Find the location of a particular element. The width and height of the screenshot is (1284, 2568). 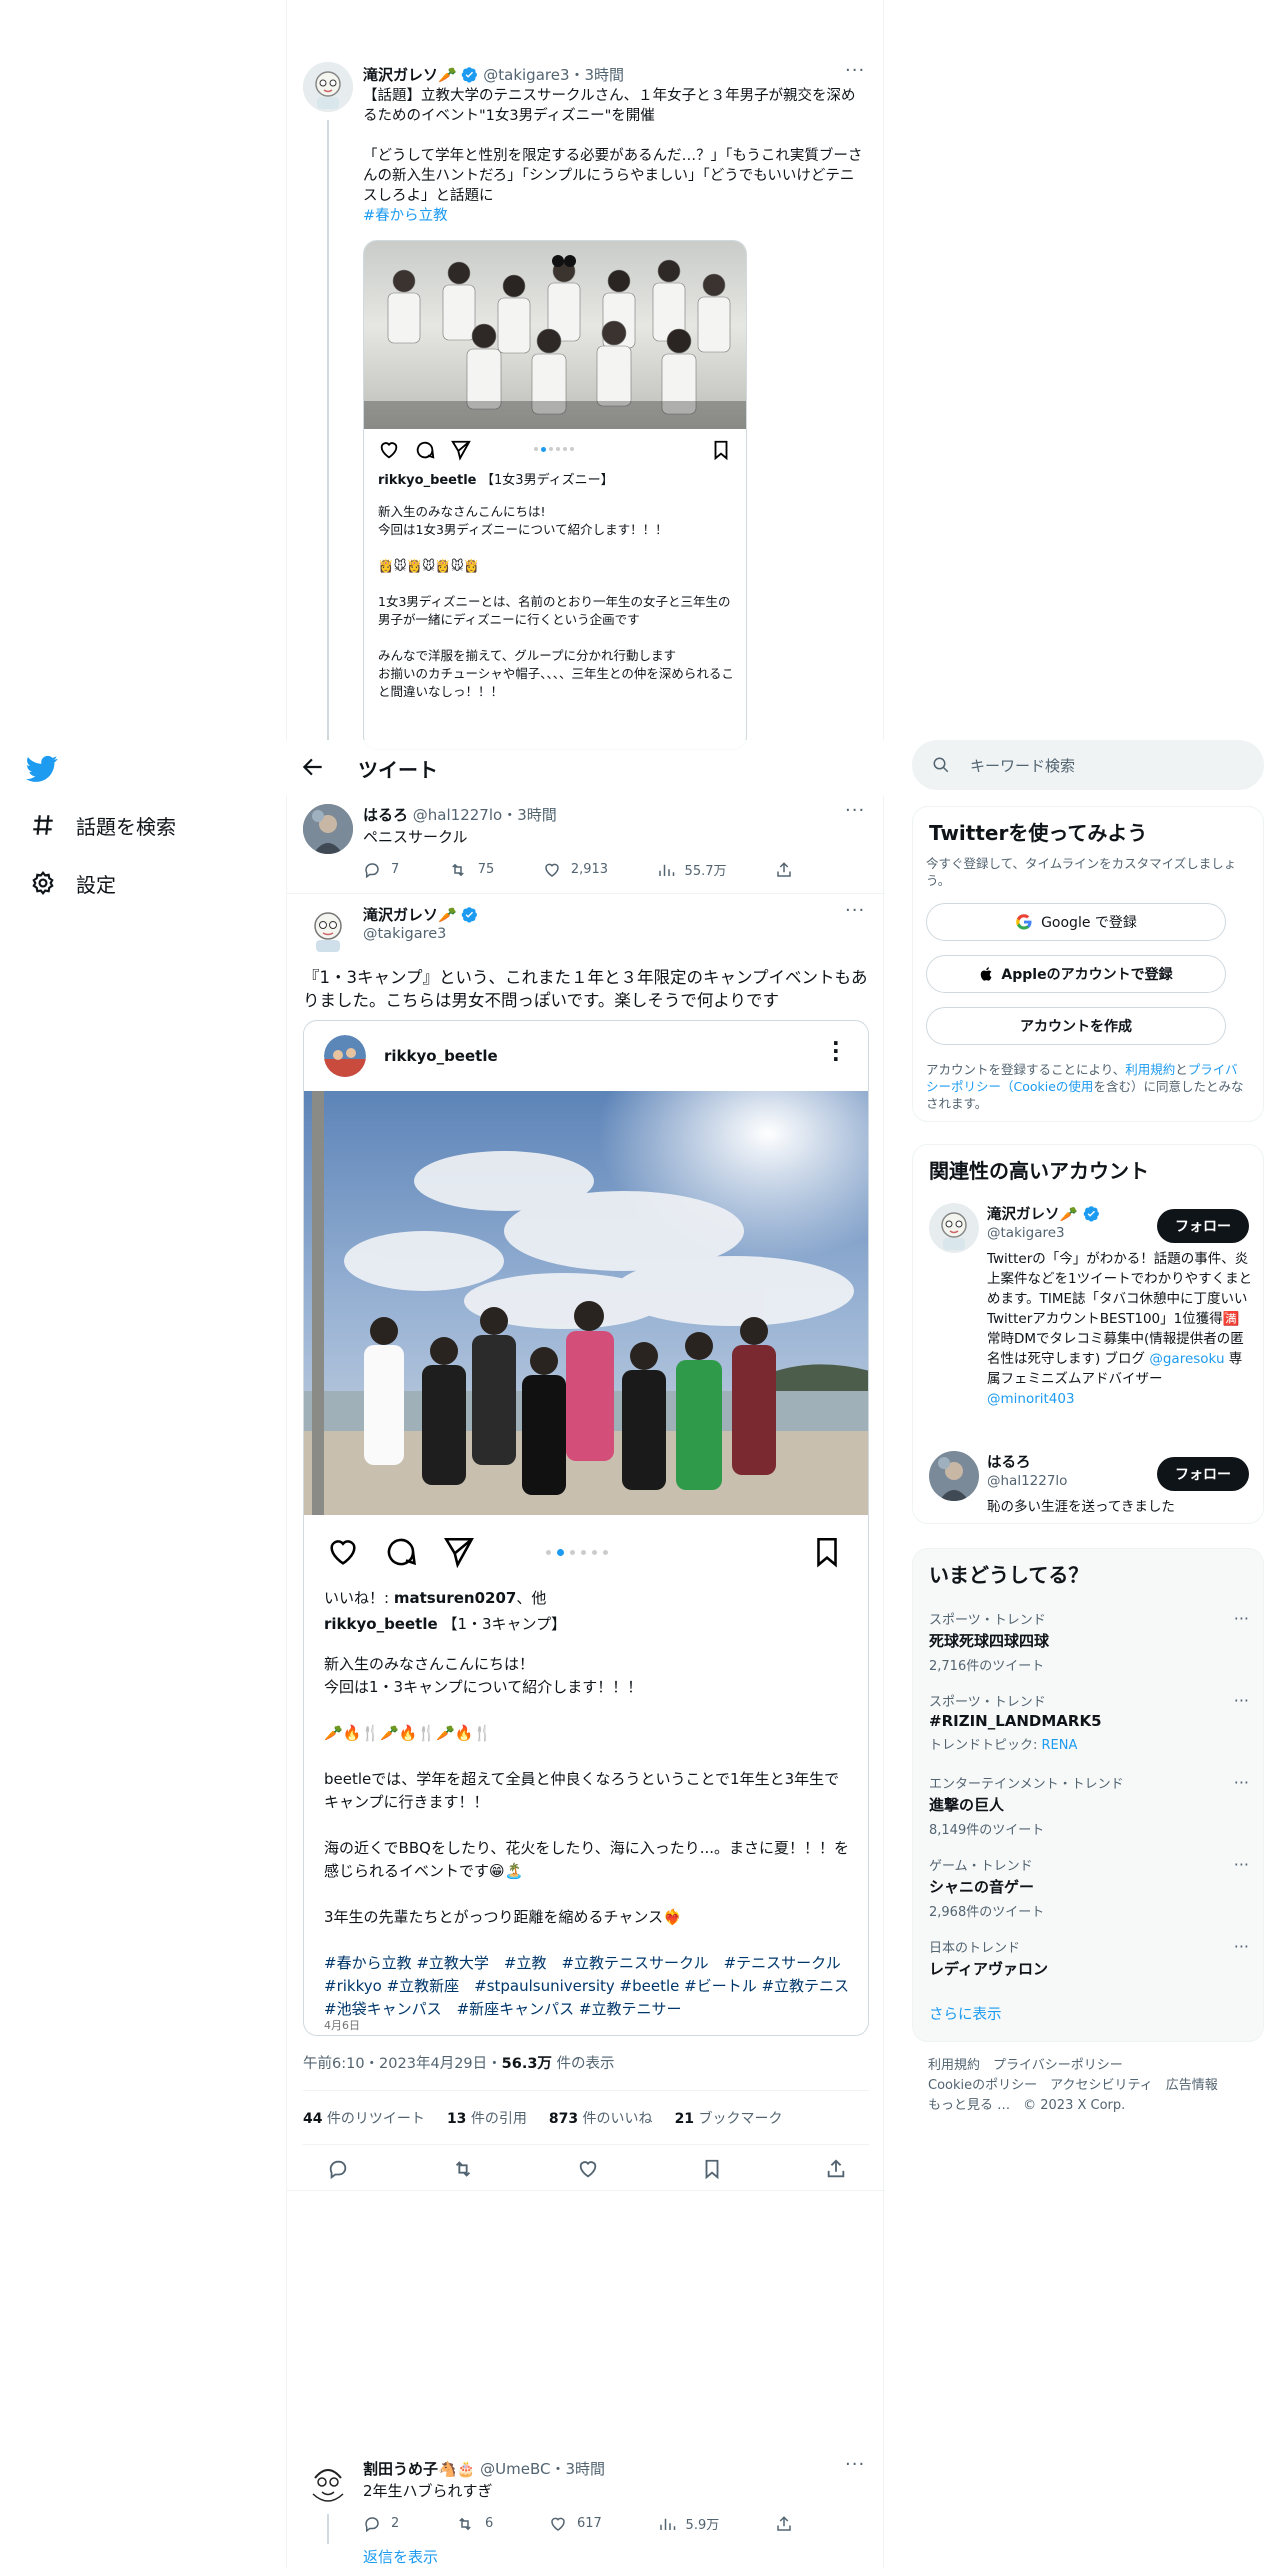

twitter-logo-icon is located at coordinates (43, 770).